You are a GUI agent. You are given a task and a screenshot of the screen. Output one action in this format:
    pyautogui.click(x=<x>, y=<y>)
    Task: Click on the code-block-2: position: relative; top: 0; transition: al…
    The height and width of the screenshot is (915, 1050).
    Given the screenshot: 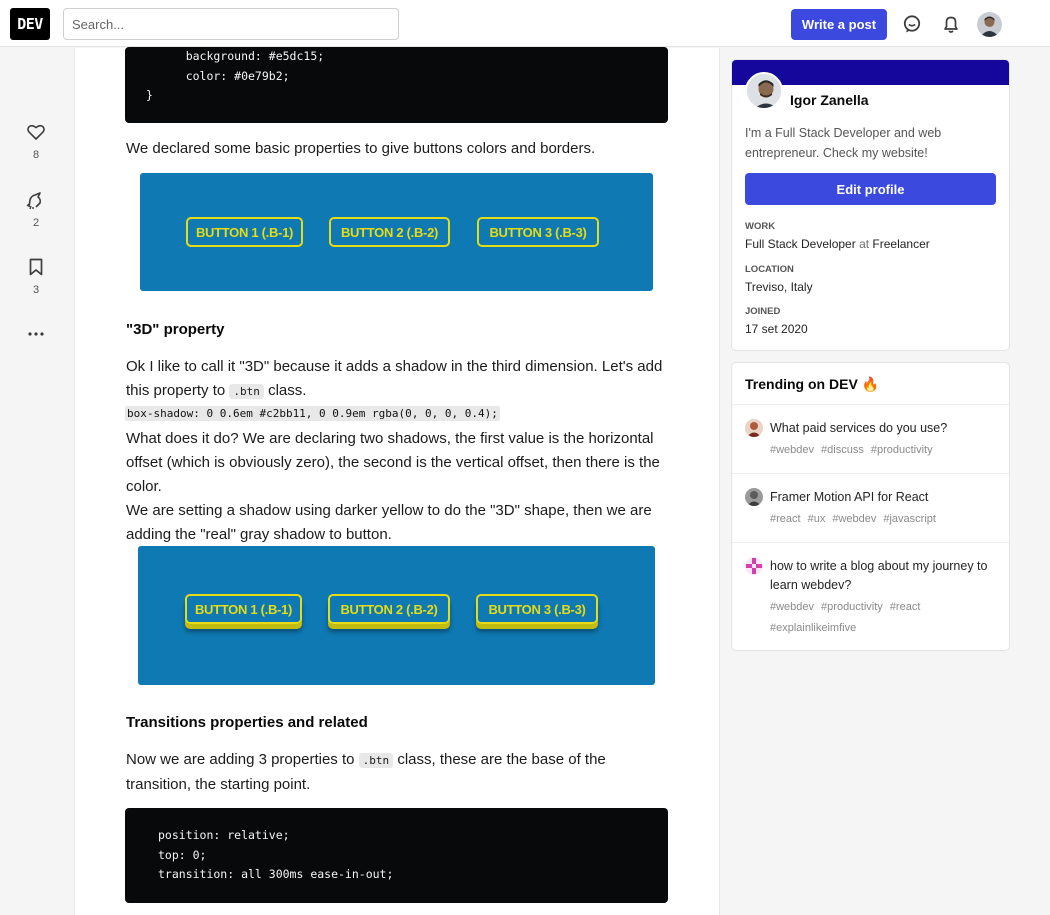 What is the action you would take?
    pyautogui.click(x=396, y=855)
    